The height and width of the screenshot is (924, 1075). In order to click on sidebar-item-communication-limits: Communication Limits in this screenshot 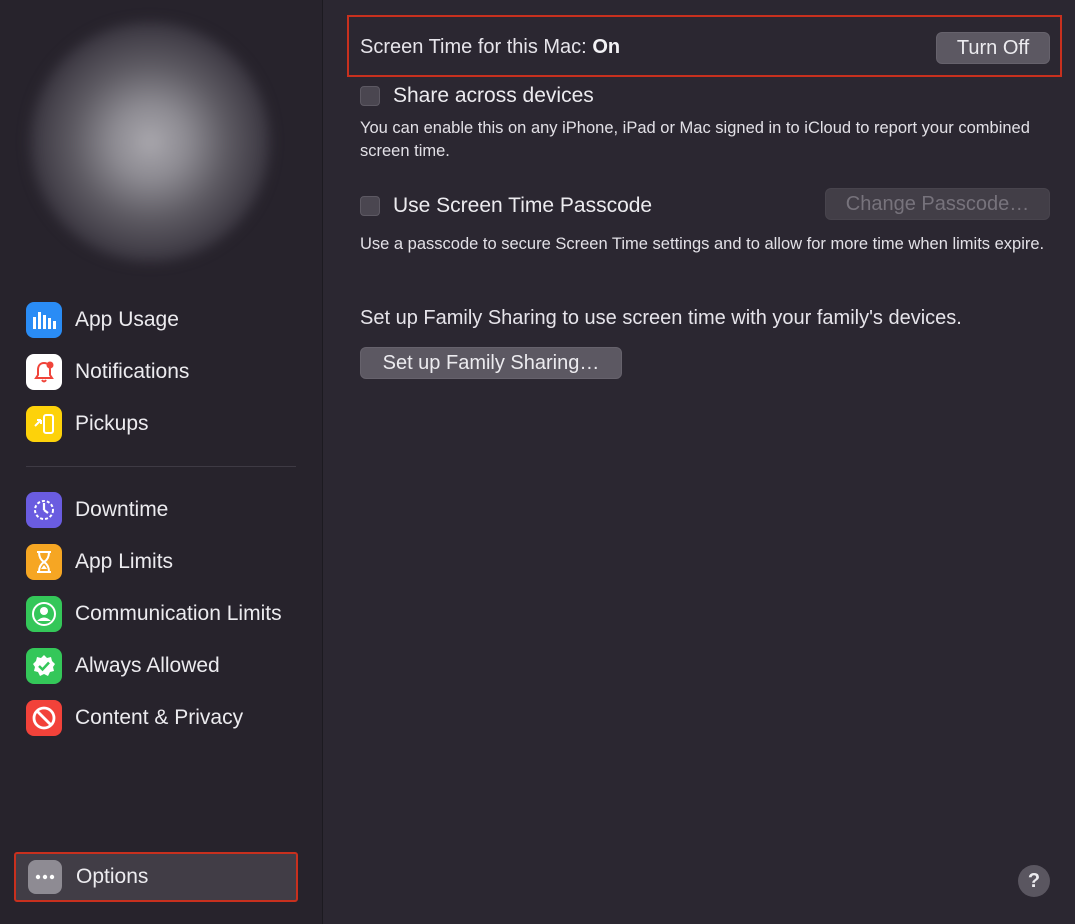, I will do `click(154, 614)`.